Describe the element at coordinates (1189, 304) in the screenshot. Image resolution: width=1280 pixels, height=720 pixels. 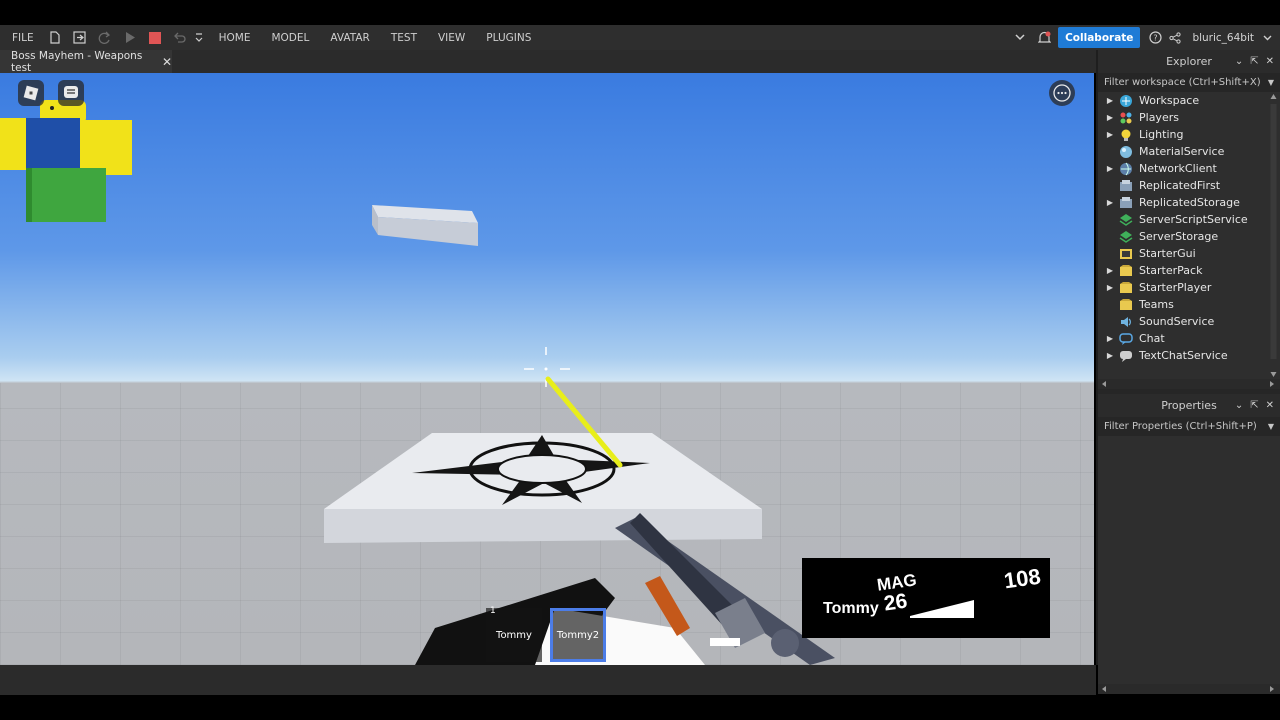
I see `explorer-item-teams: Teams` at that location.